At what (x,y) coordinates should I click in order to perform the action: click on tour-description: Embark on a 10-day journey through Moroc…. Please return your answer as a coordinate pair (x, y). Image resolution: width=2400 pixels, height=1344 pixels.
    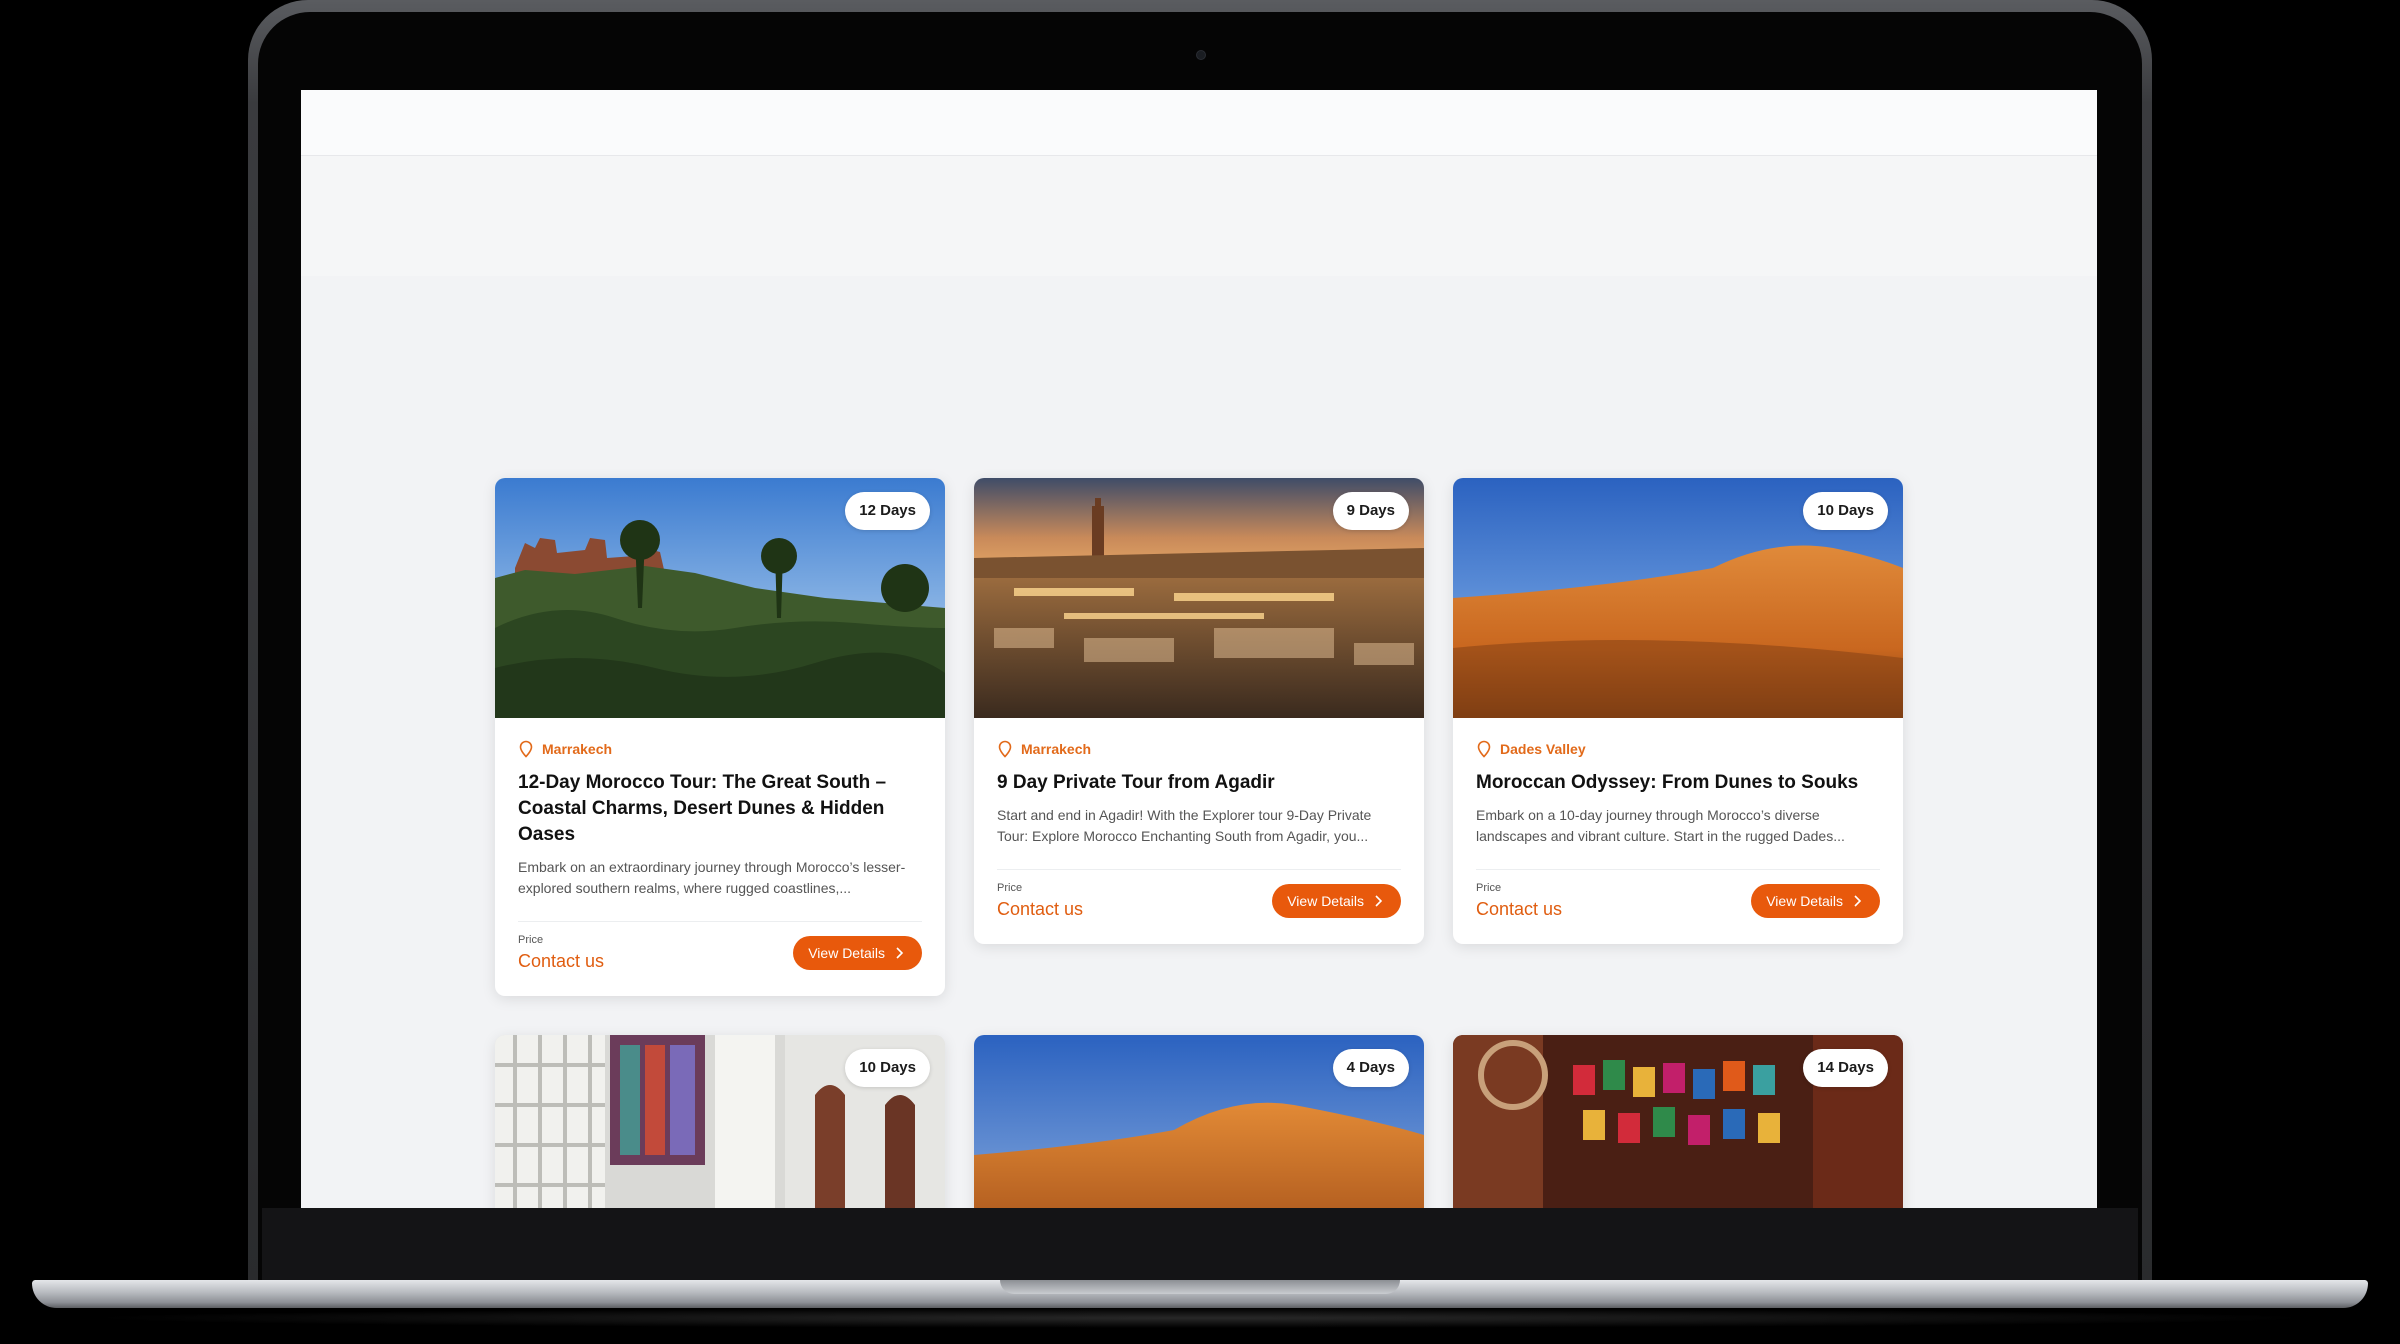
    Looking at the image, I should click on (1660, 825).